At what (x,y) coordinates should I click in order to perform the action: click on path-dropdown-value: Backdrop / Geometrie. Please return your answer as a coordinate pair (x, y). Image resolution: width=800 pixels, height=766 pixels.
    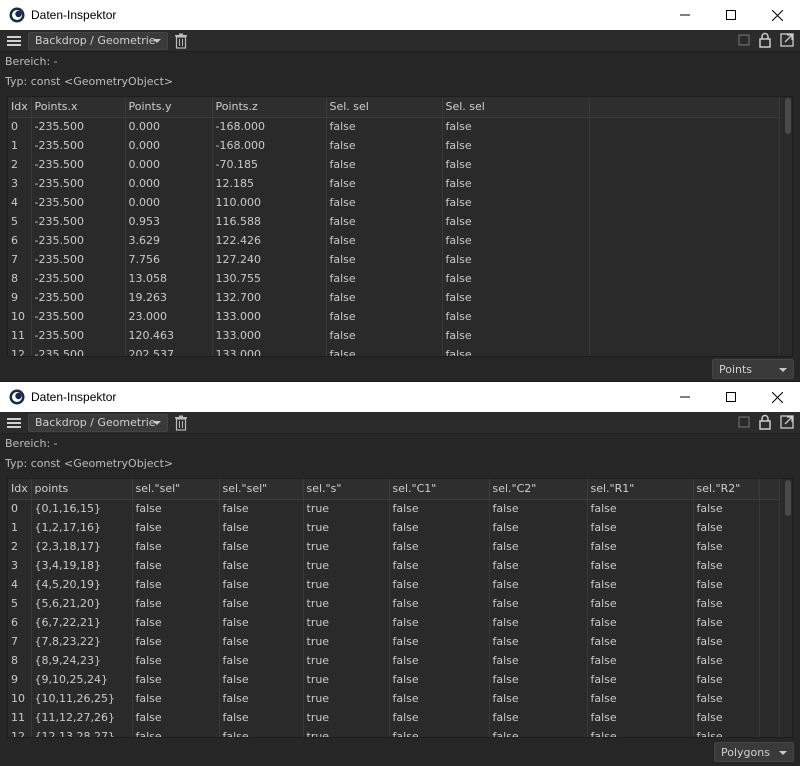
    Looking at the image, I should click on (95, 40).